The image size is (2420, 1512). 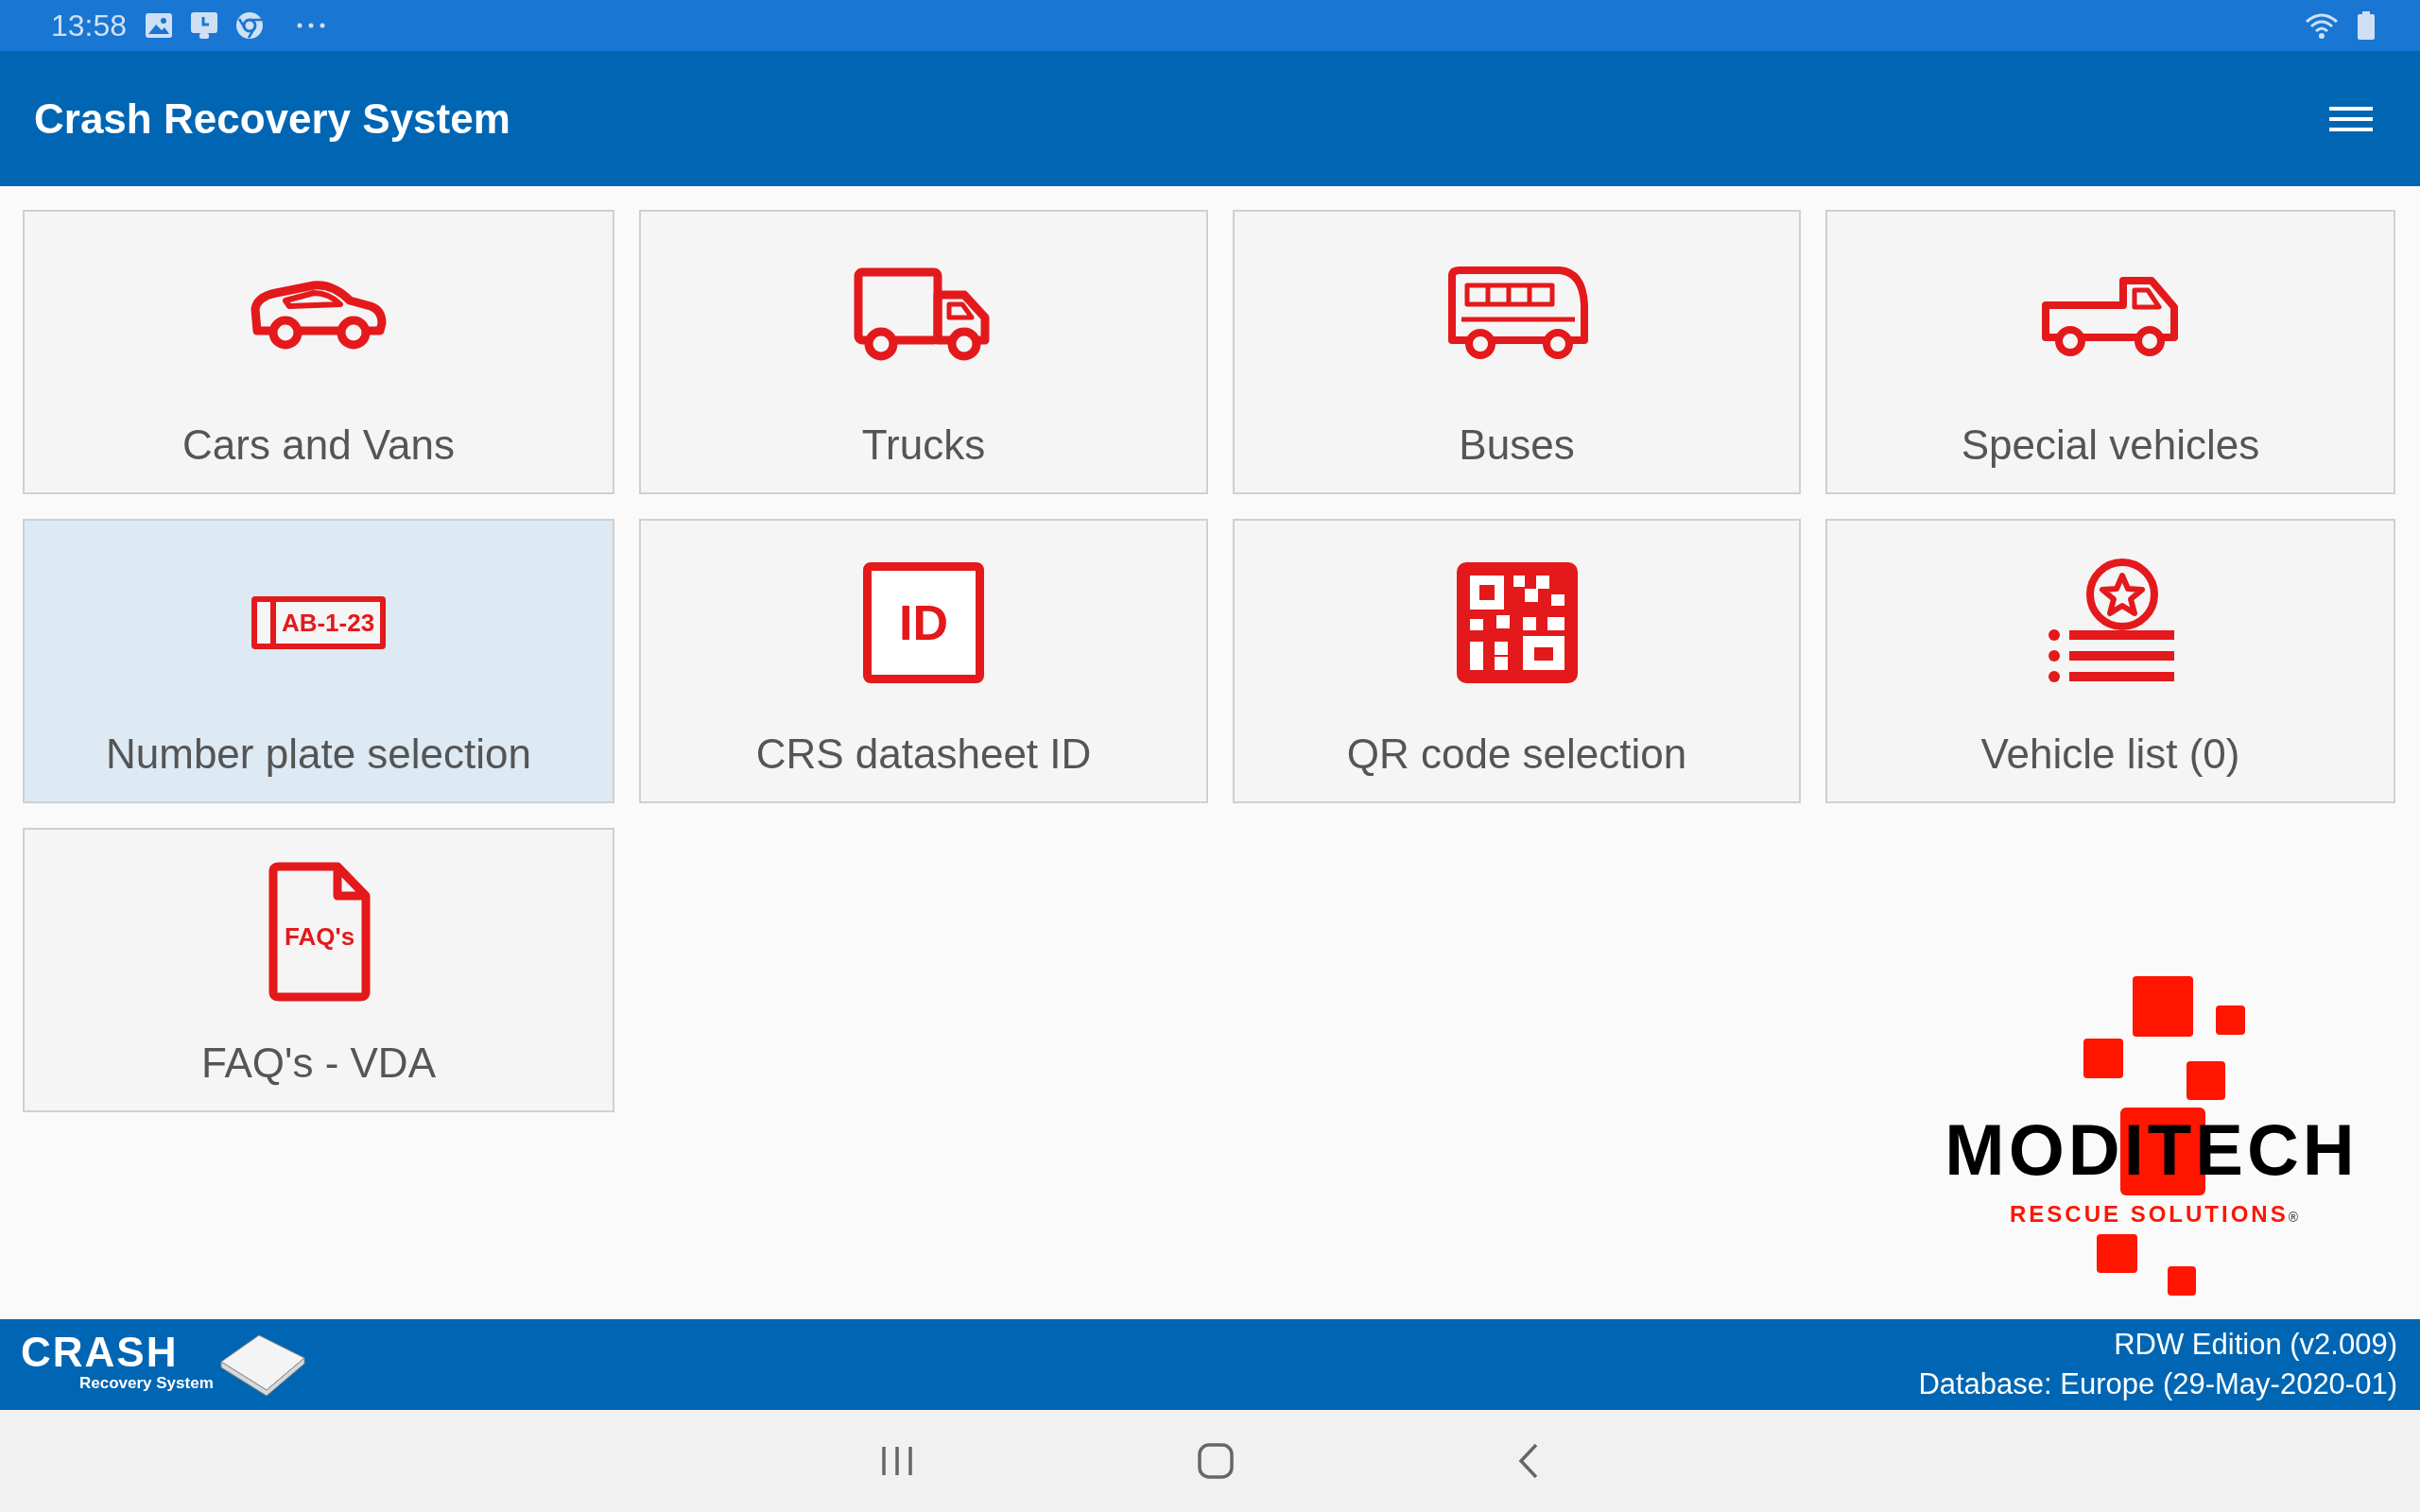 What do you see at coordinates (1216, 1461) in the screenshot?
I see `home-icon` at bounding box center [1216, 1461].